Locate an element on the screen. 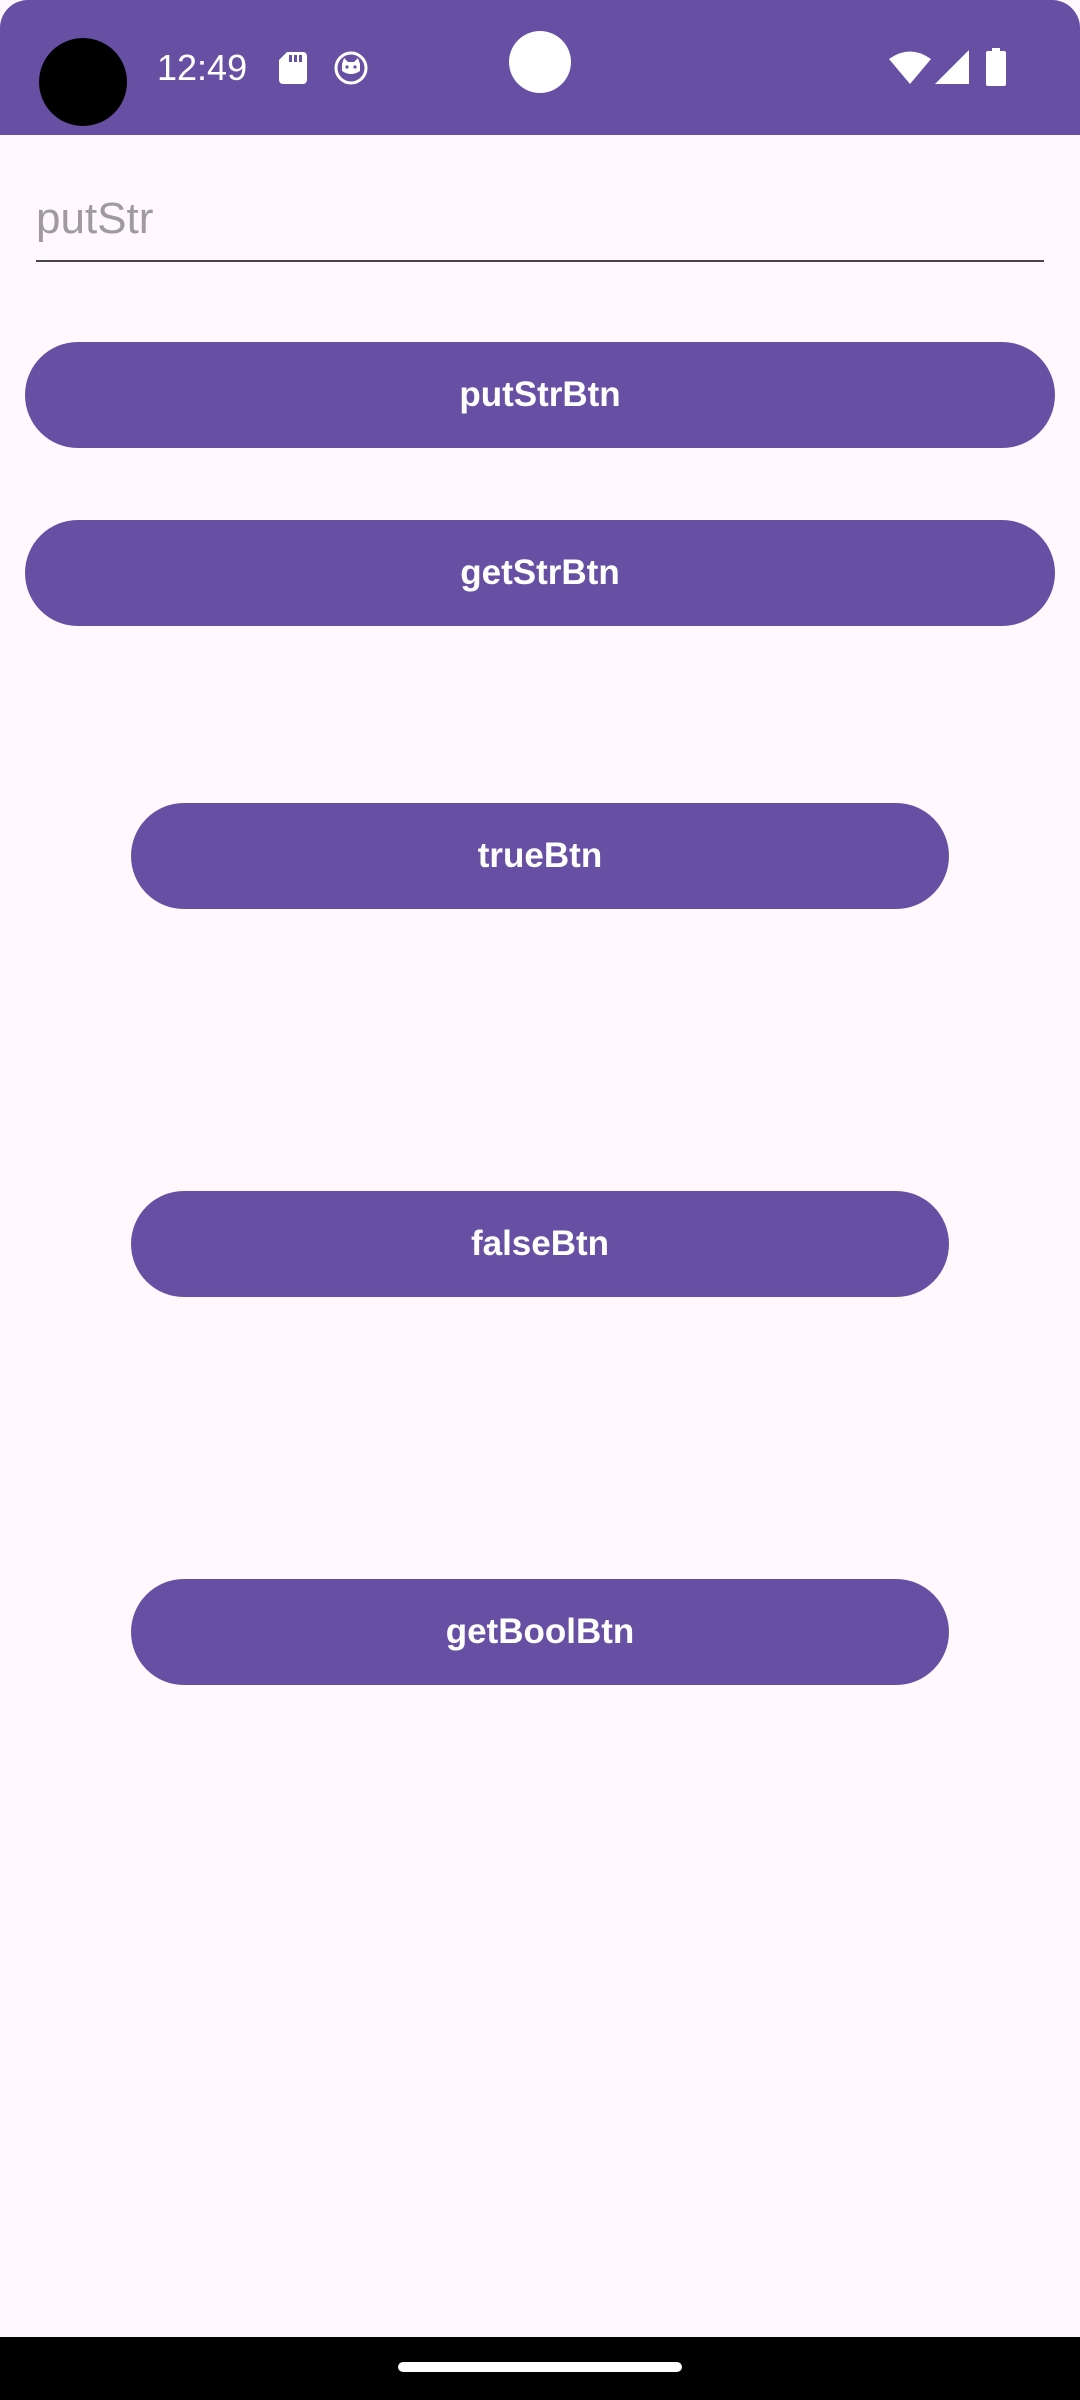 The image size is (1080, 2400). signal-icon is located at coordinates (952, 67).